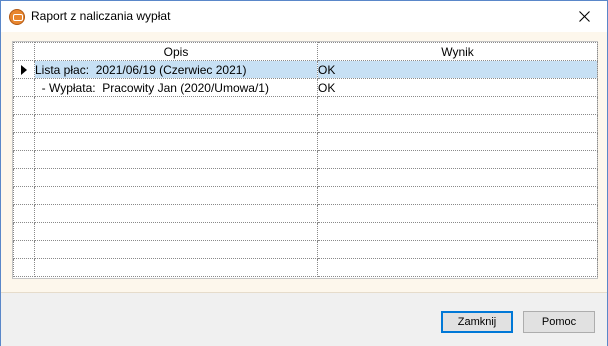 The width and height of the screenshot is (608, 346). I want to click on app-logo-icon, so click(17, 17).